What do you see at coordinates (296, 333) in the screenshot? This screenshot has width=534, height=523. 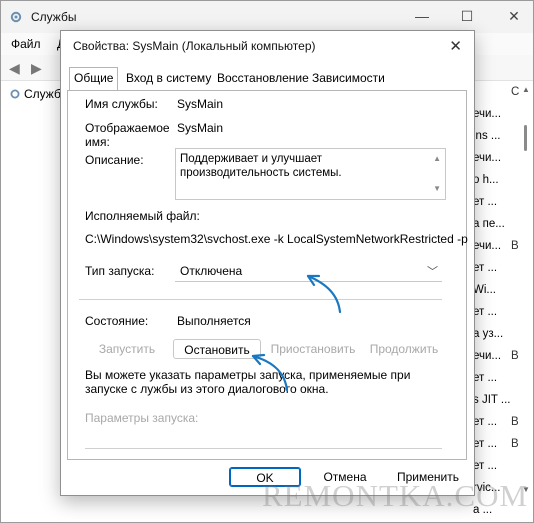 I see `annotation-arrows` at bounding box center [296, 333].